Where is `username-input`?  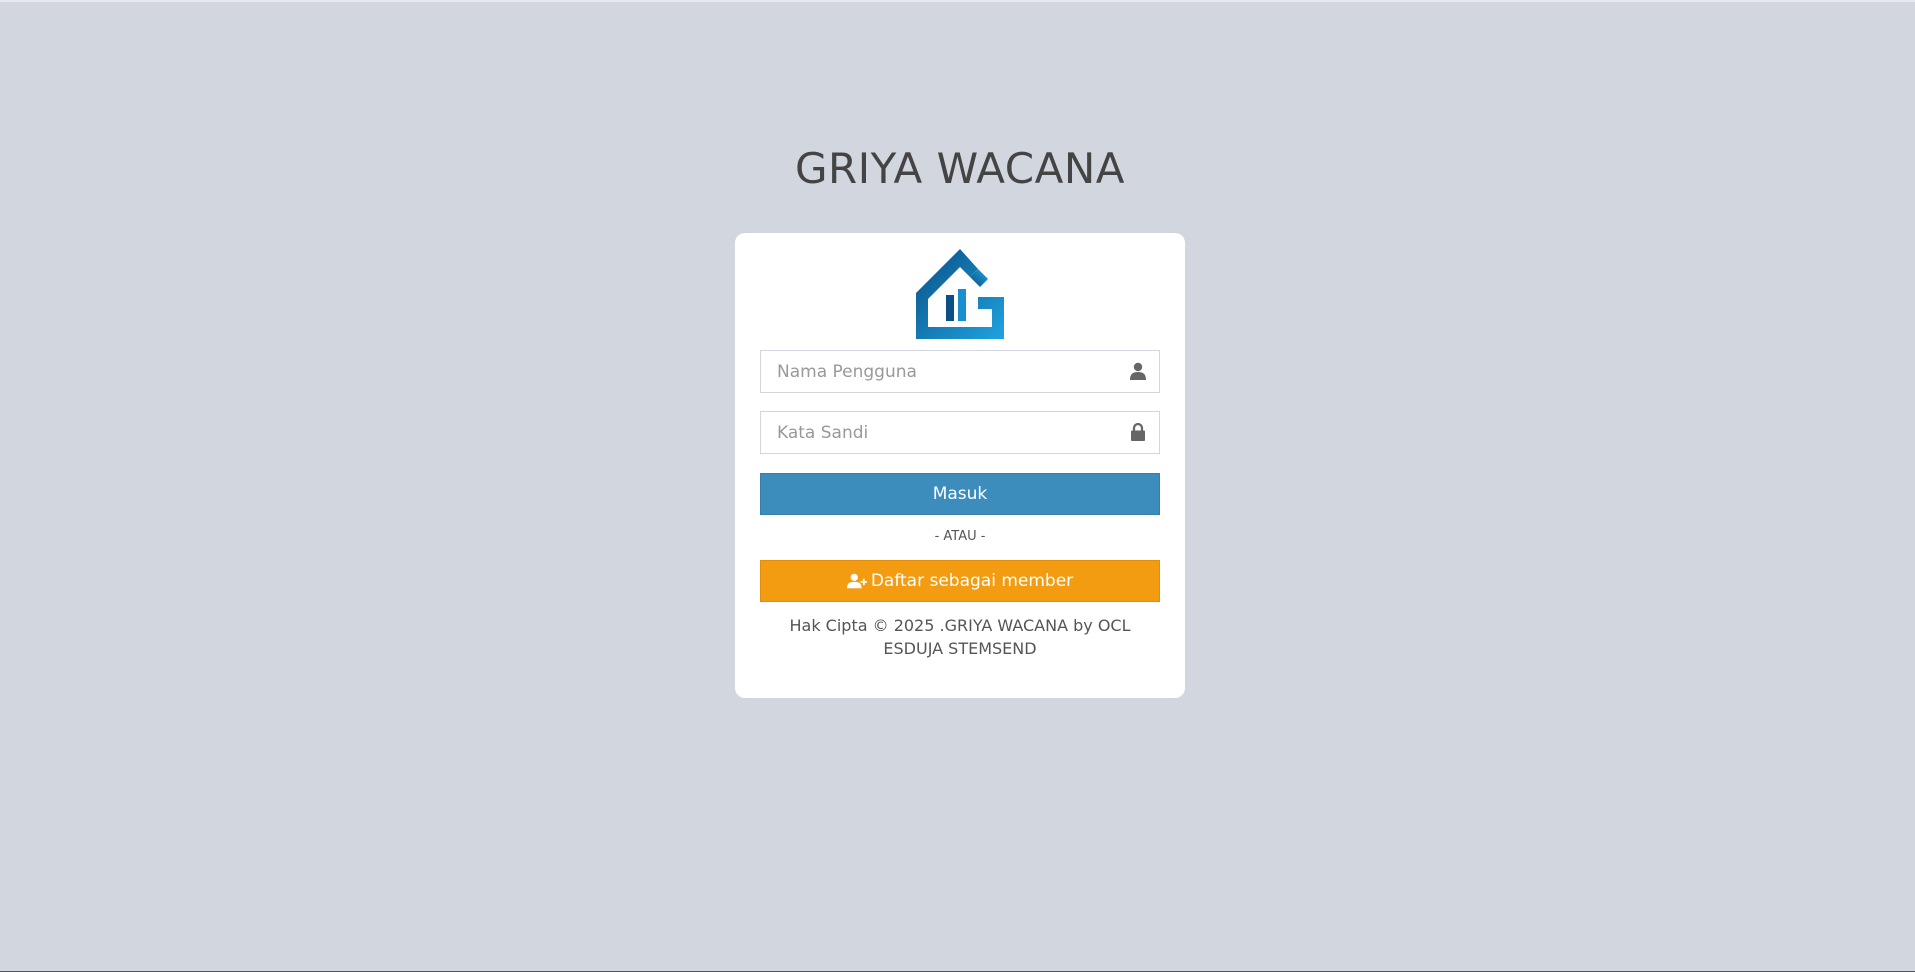 username-input is located at coordinates (960, 371).